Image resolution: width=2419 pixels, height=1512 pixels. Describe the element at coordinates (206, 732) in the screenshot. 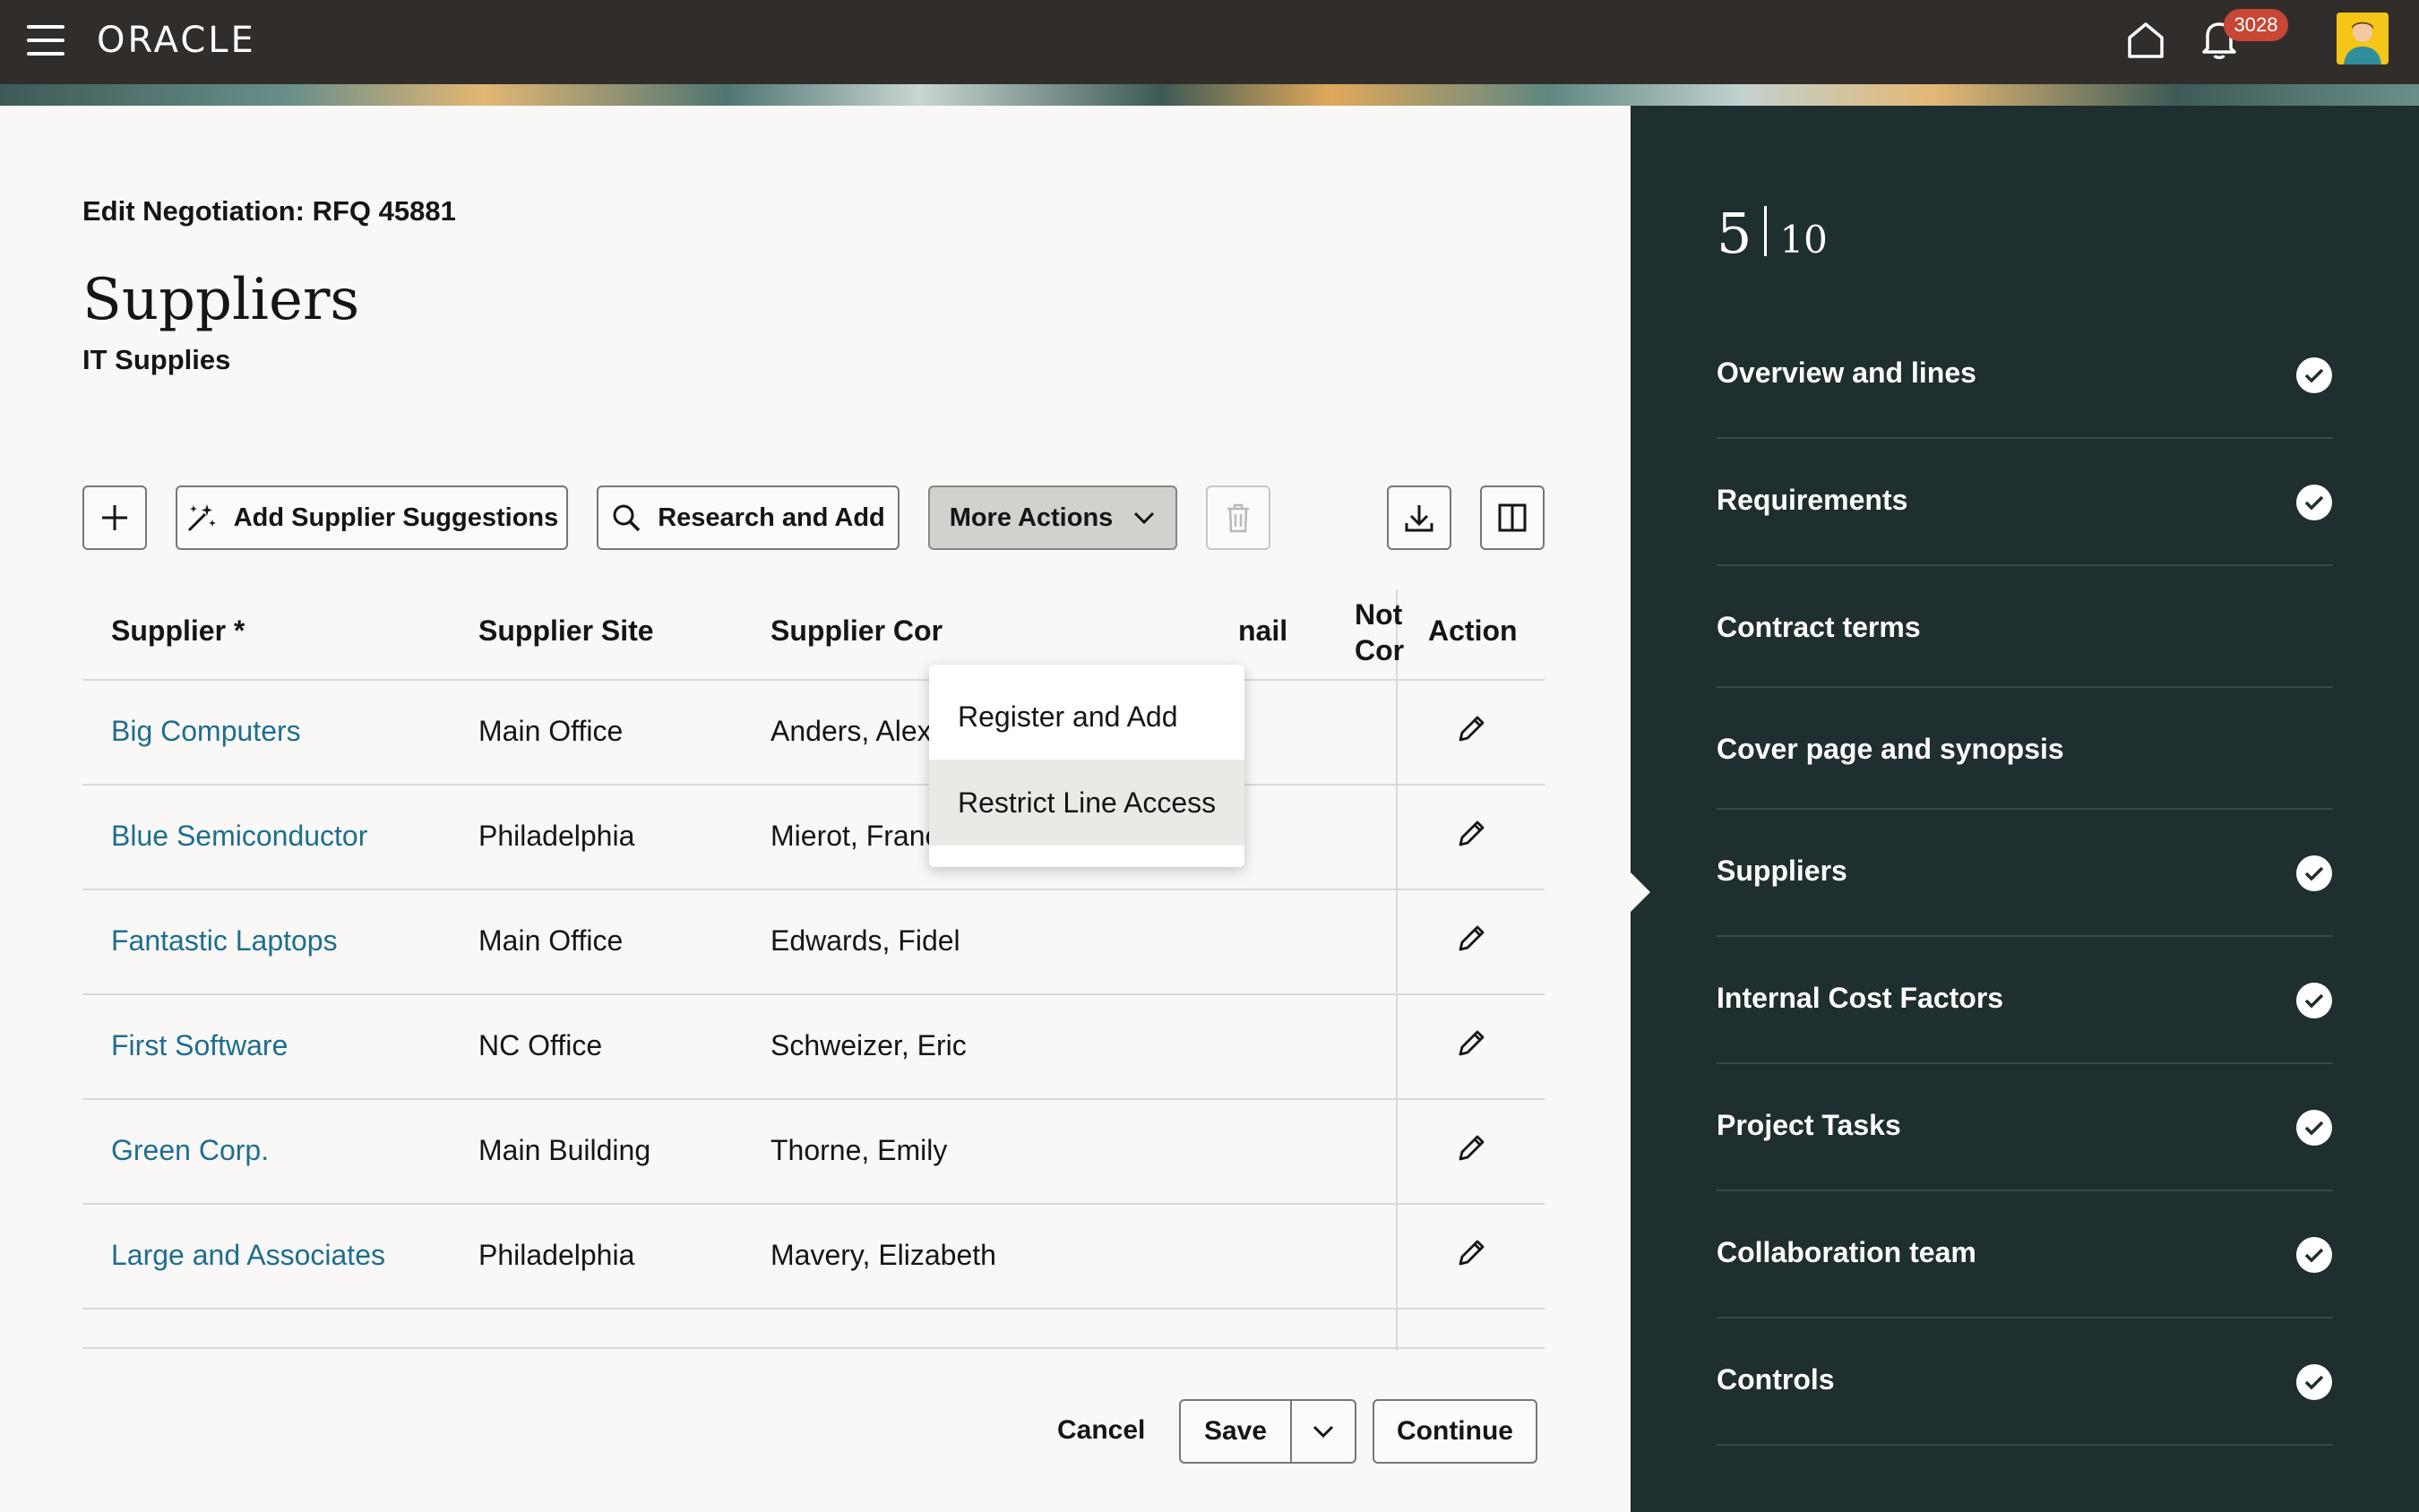

I see `supplier-link: Big Computers` at that location.